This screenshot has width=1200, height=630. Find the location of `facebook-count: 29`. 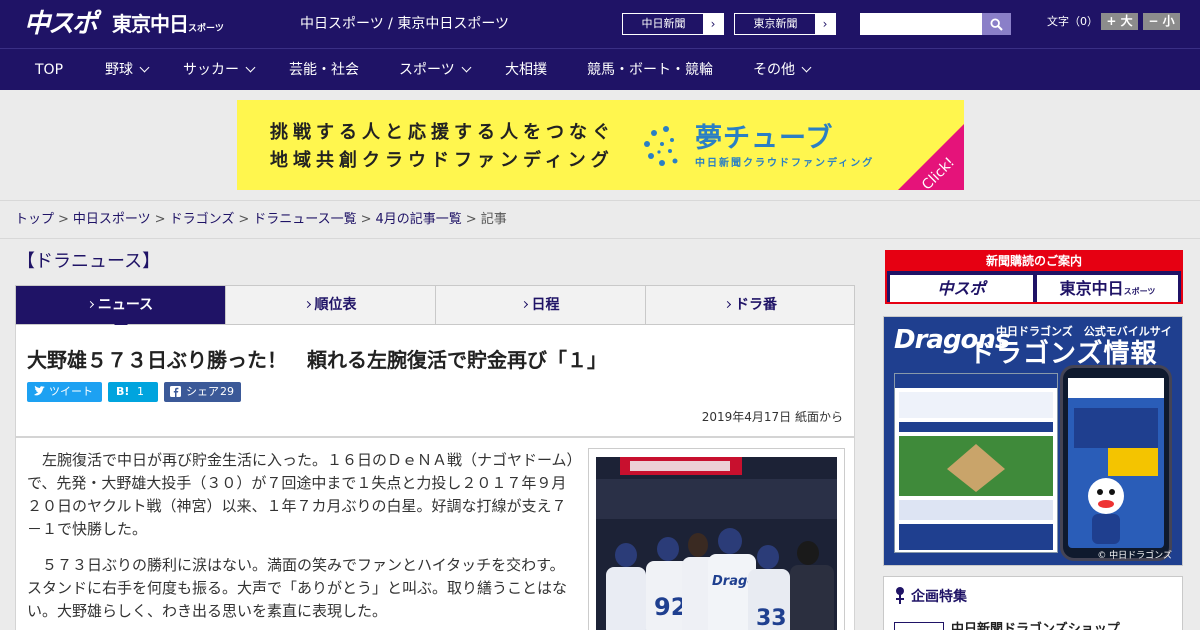

facebook-count: 29 is located at coordinates (227, 391).